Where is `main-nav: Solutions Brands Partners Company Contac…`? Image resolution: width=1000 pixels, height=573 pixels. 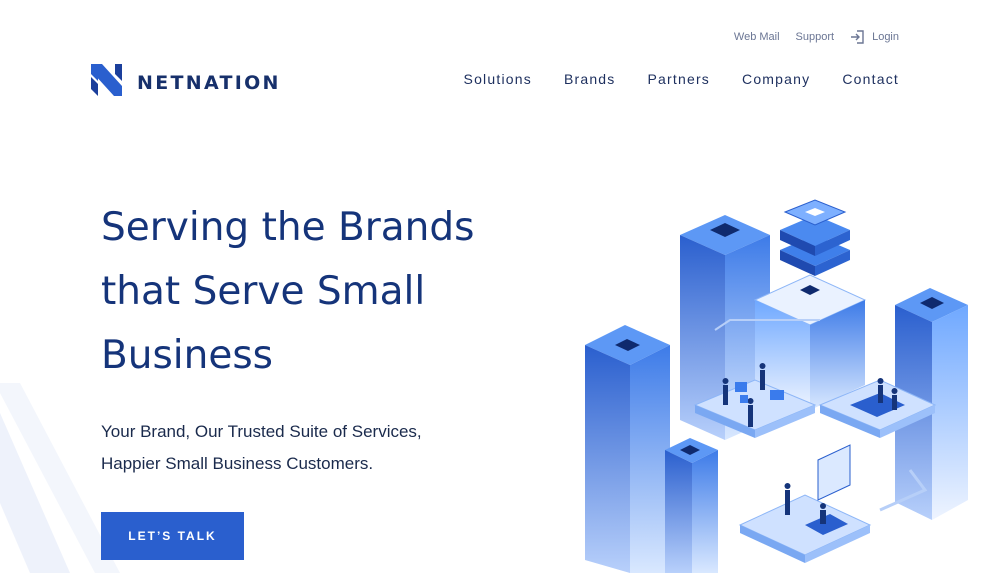
main-nav: Solutions Brands Partners Company Contac… is located at coordinates (681, 79).